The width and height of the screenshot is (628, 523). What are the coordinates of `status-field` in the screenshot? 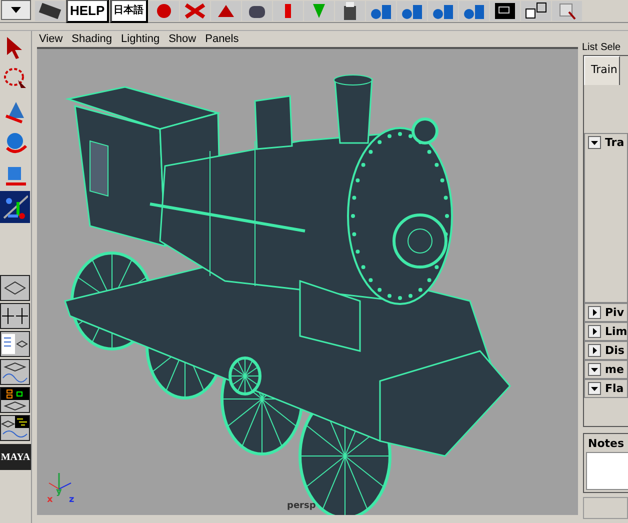 It's located at (605, 508).